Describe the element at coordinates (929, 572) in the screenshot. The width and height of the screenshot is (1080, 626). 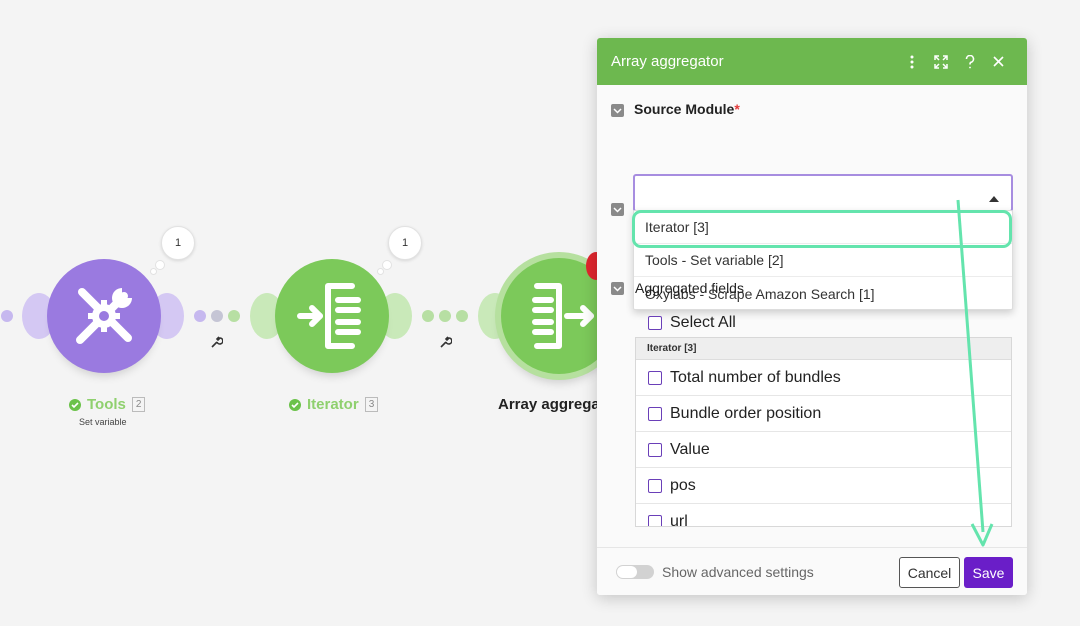
I see `cancel-button: Cancel` at that location.